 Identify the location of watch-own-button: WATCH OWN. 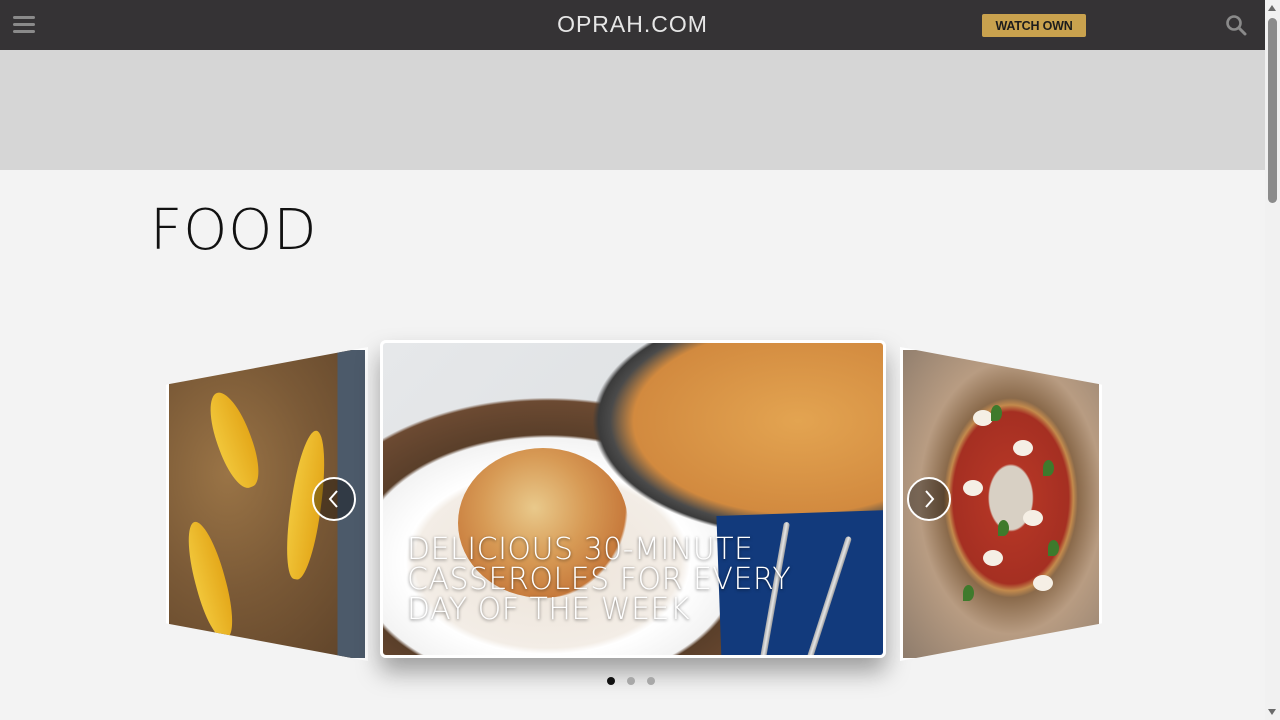
(1034, 25).